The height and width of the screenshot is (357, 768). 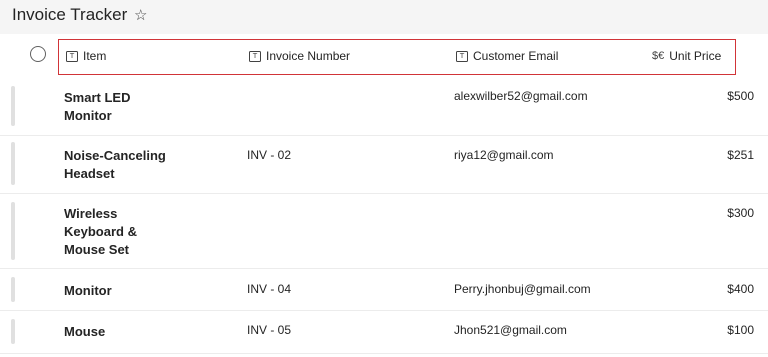 What do you see at coordinates (269, 289) in the screenshot?
I see `invoice-number-cell: INV - 04` at bounding box center [269, 289].